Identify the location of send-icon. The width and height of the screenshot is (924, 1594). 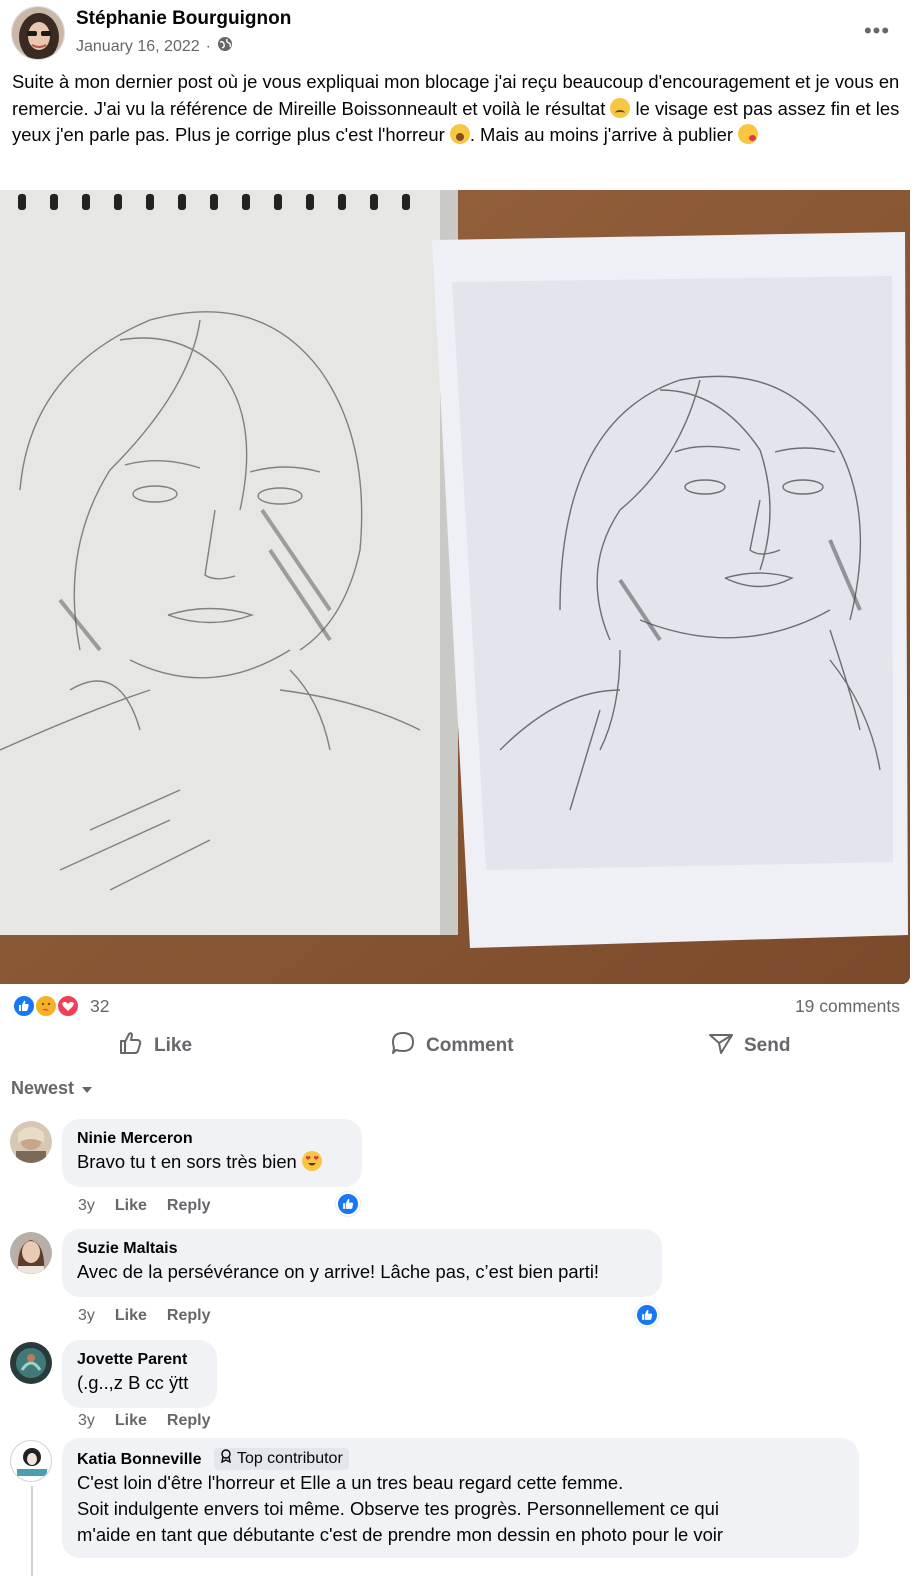
(721, 1046).